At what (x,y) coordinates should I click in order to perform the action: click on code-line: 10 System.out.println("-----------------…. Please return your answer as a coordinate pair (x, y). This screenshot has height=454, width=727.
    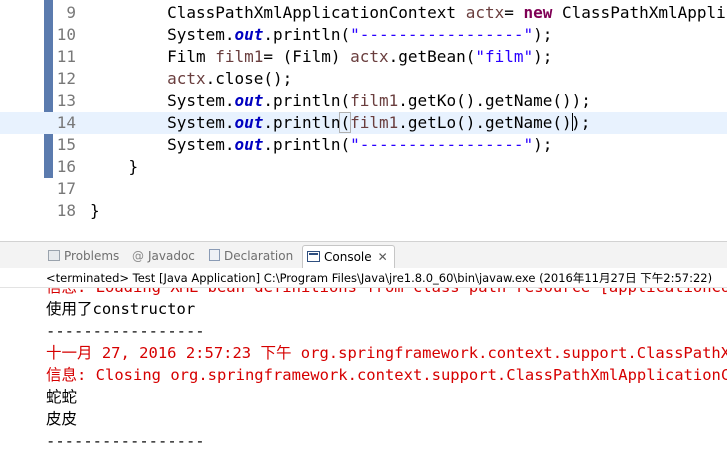
    Looking at the image, I should click on (363, 35).